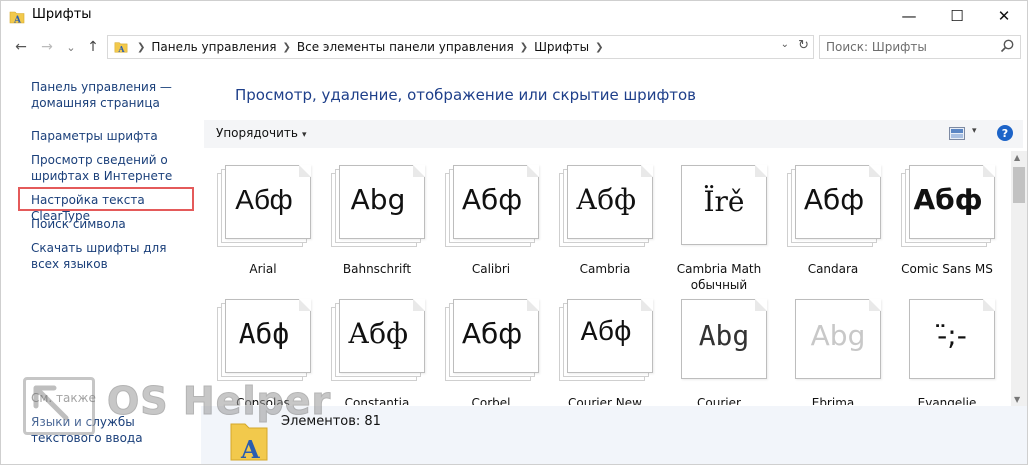  I want to click on search-box, so click(920, 47).